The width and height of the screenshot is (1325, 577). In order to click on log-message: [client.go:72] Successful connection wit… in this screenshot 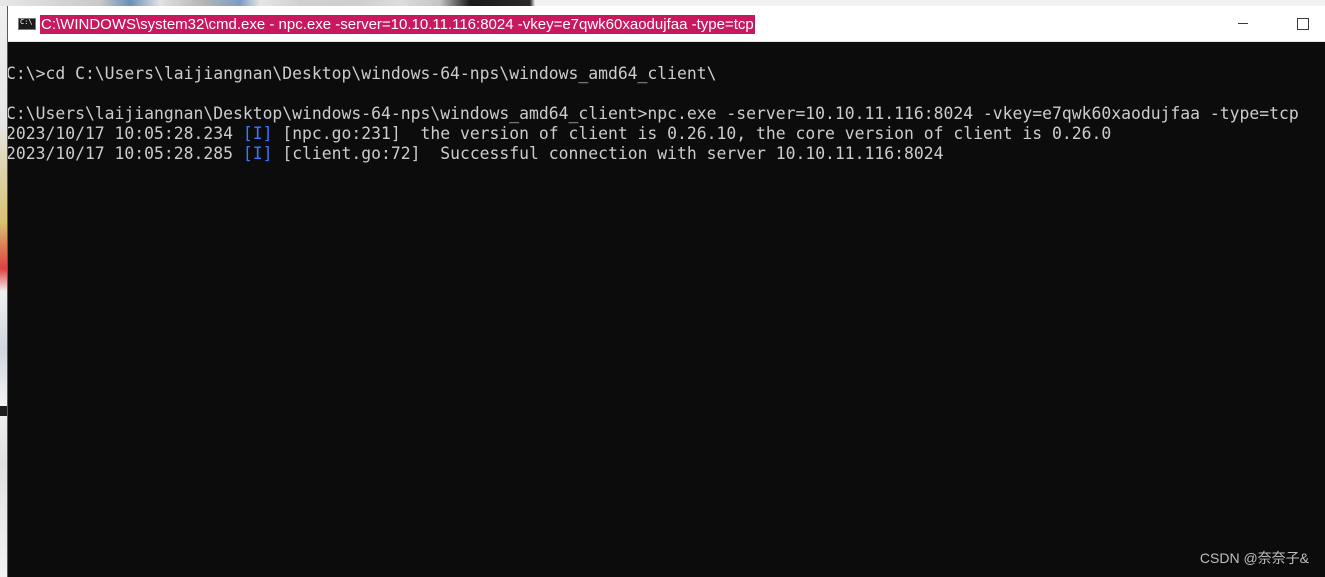, I will do `click(608, 153)`.